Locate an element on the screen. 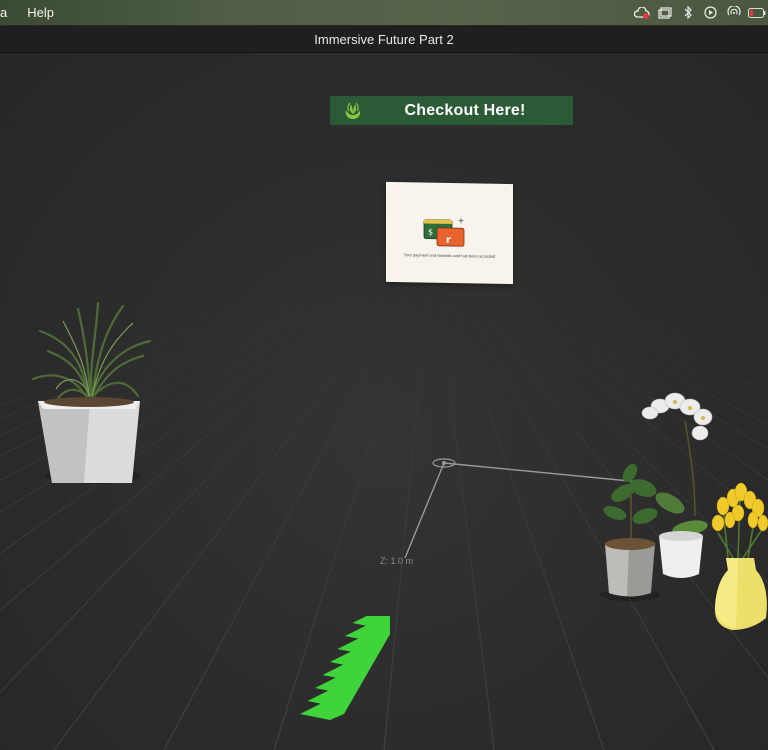  menu-help: Help is located at coordinates (40, 12).